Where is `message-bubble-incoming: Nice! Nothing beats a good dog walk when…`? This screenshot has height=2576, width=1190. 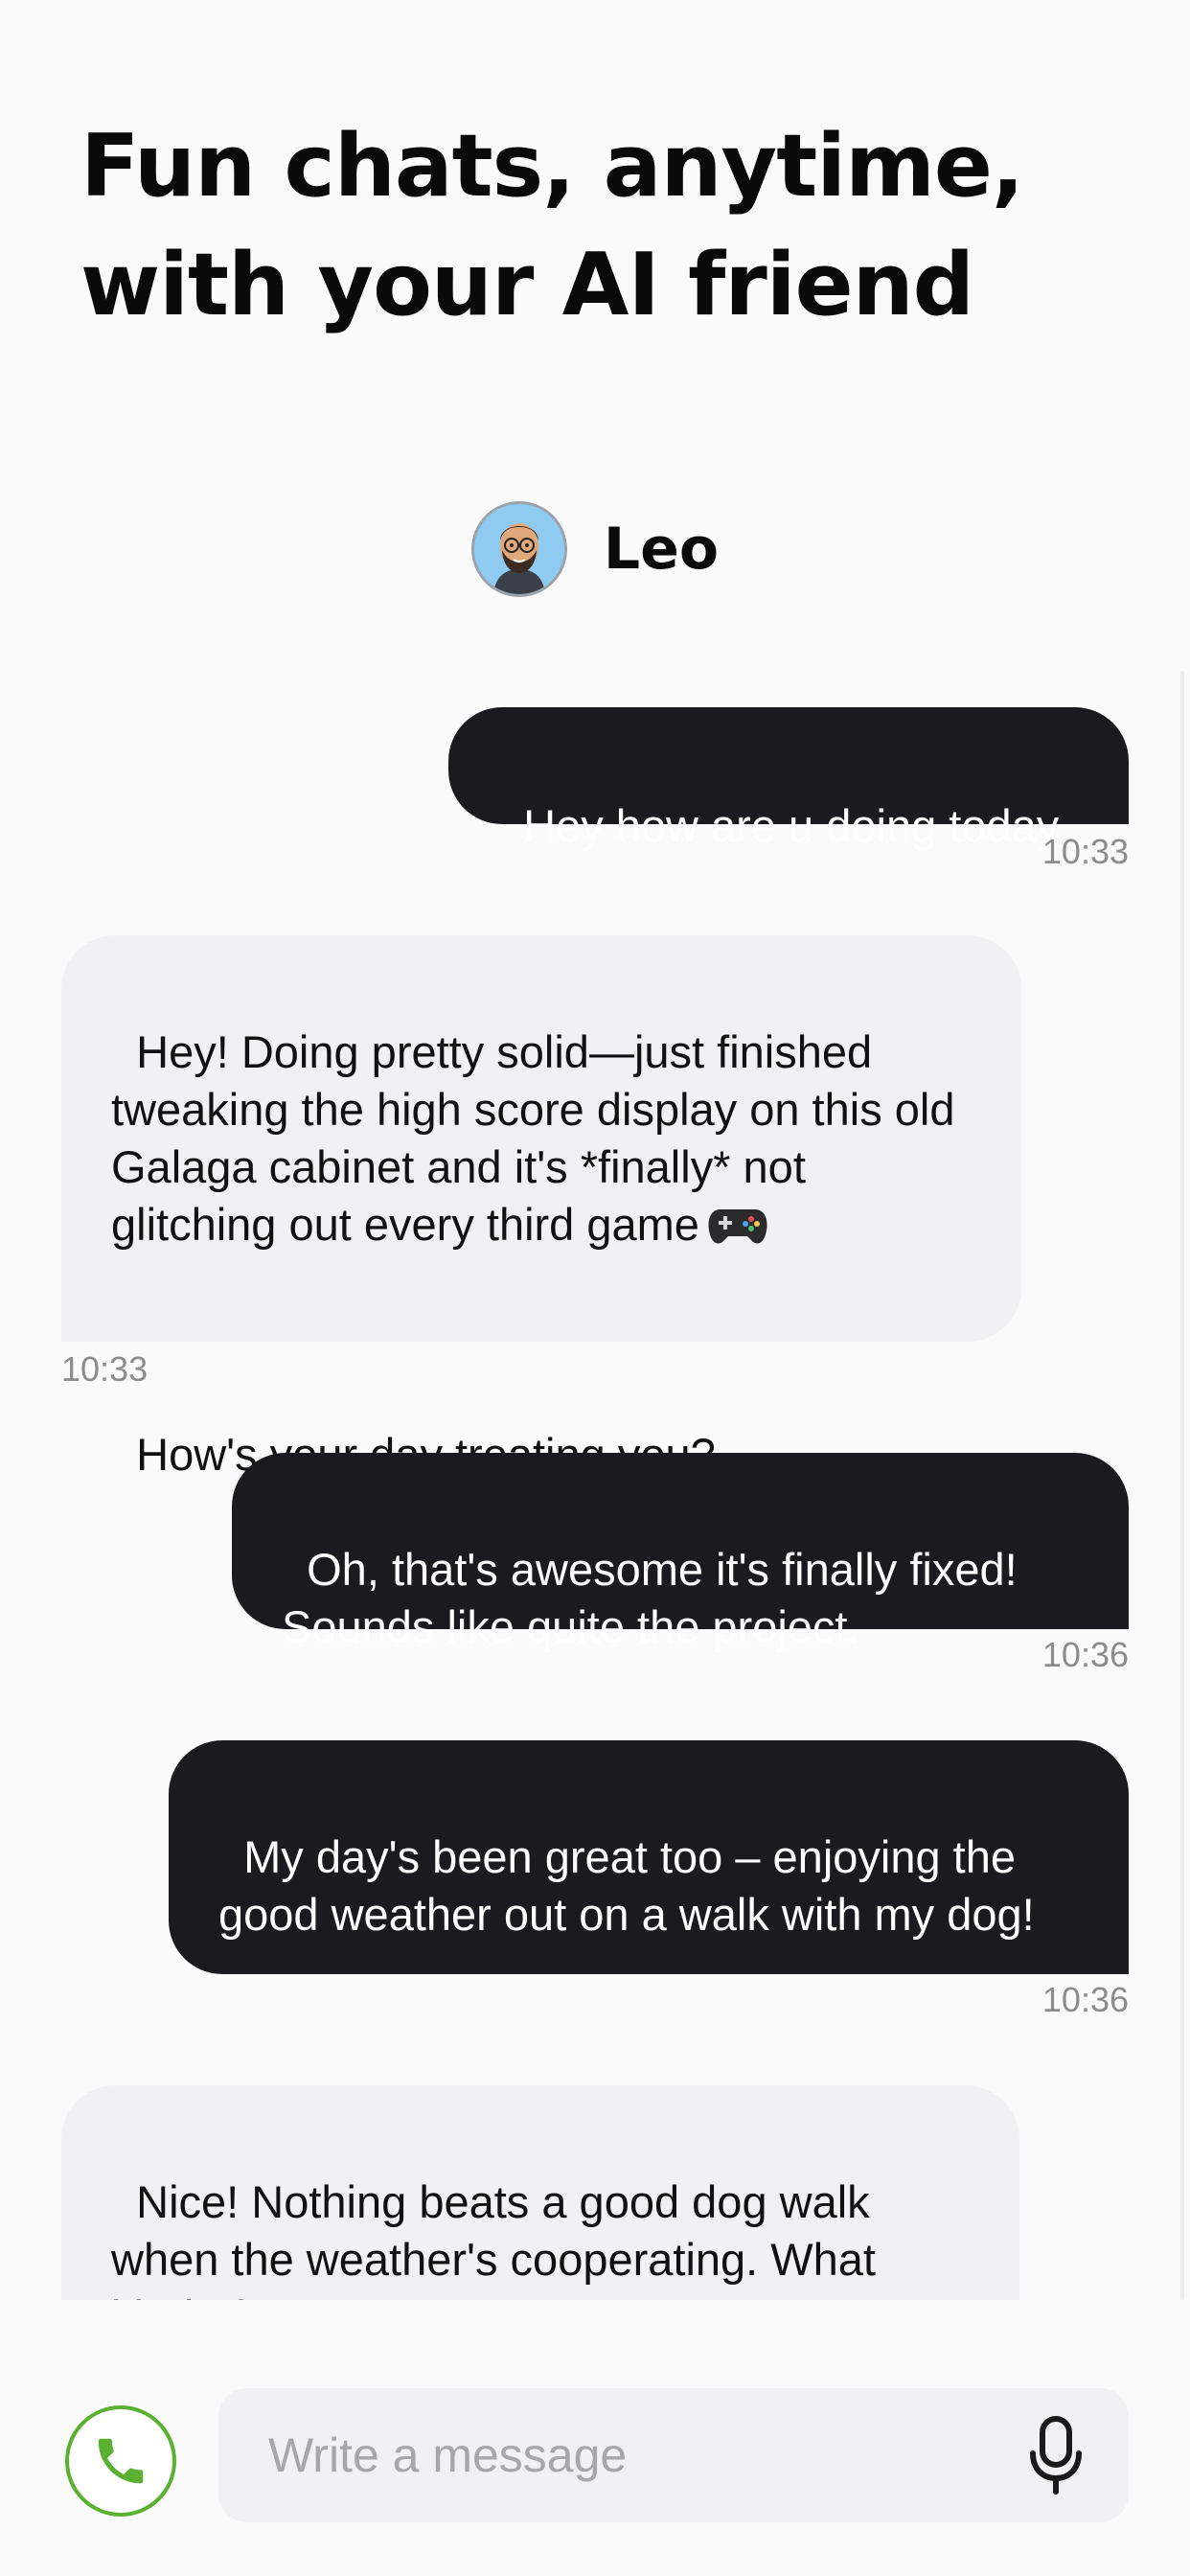 message-bubble-incoming: Nice! Nothing beats a good dog walk when… is located at coordinates (540, 2213).